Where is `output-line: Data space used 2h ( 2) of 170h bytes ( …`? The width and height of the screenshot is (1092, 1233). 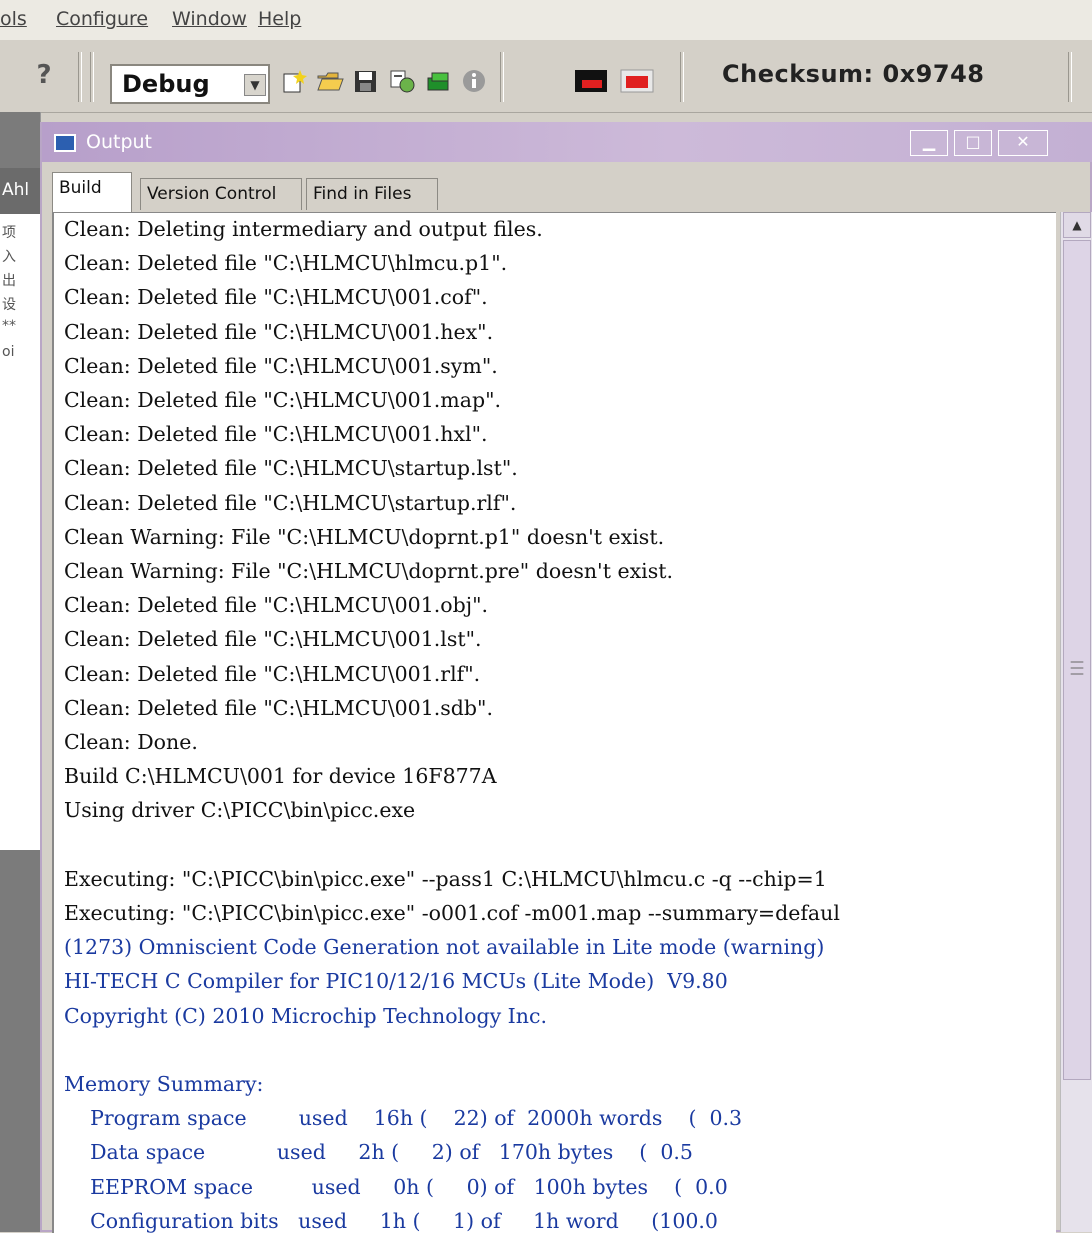
output-line: Data space used 2h ( 2) of 170h bytes ( … is located at coordinates (378, 1152).